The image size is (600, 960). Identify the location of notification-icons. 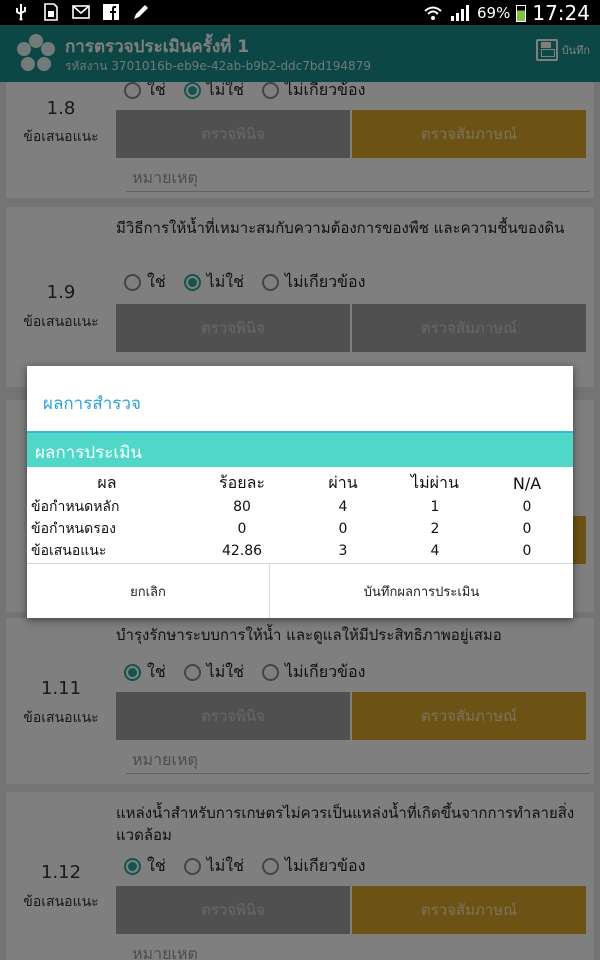
(81, 12).